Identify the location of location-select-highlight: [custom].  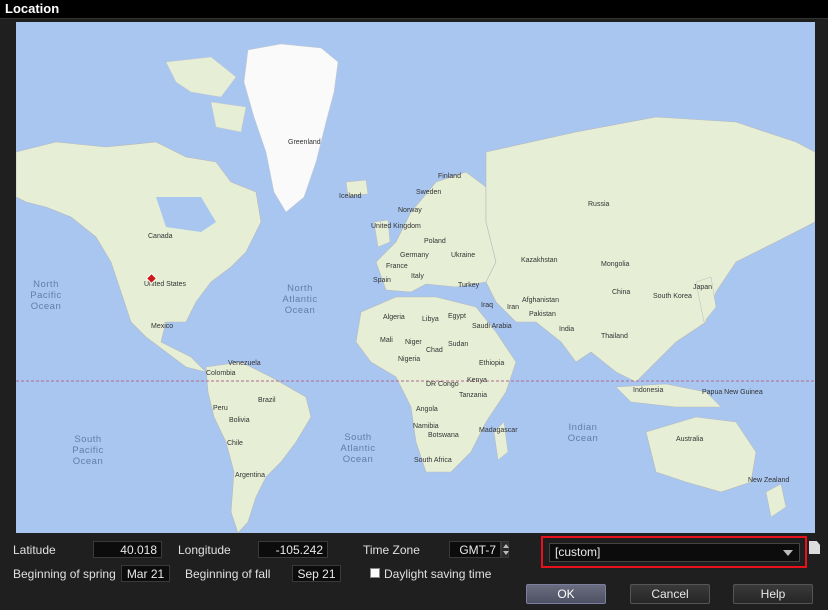
(674, 552).